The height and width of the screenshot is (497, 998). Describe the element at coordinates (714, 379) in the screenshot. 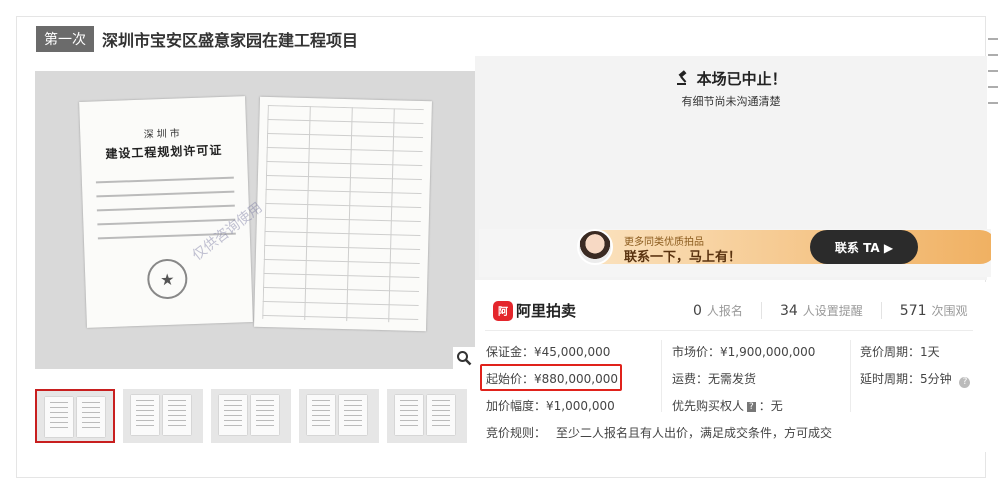

I see `shipping-fee: 运费：无需发货` at that location.